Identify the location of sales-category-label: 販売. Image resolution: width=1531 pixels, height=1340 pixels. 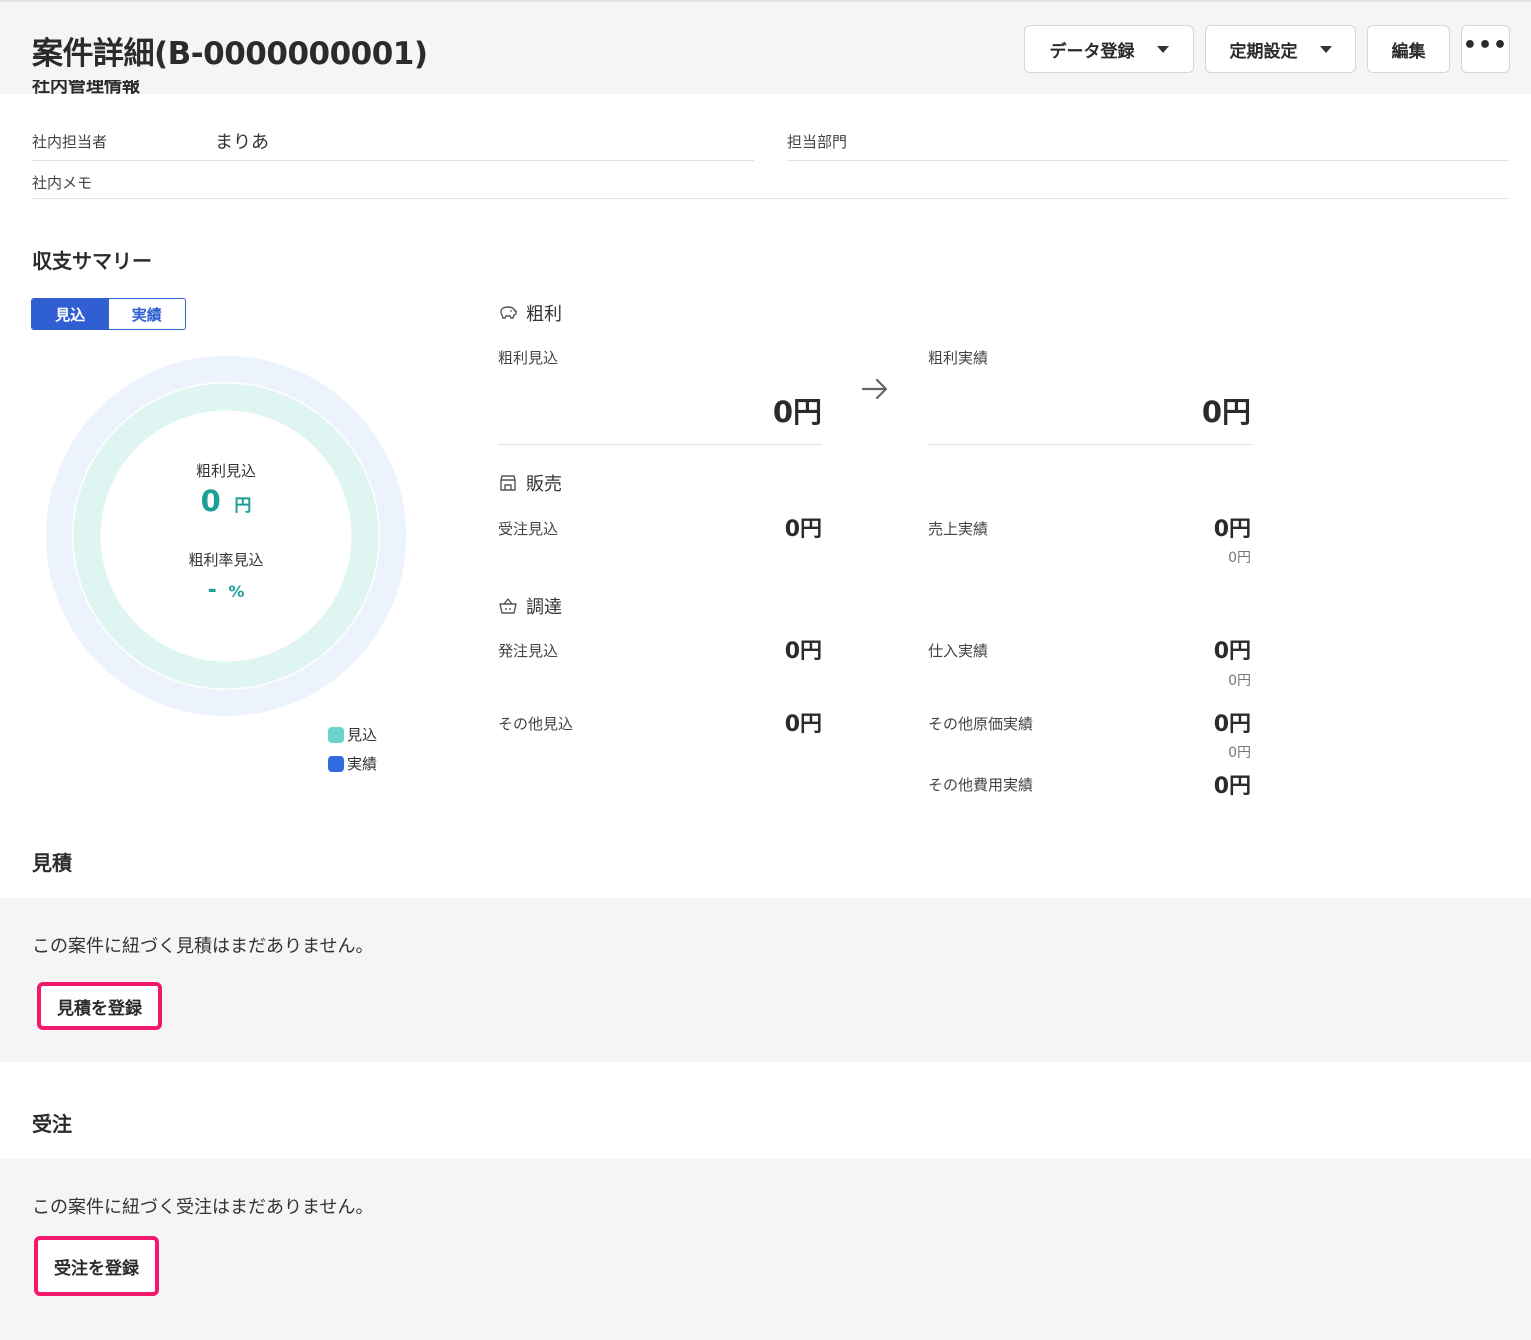
(544, 484).